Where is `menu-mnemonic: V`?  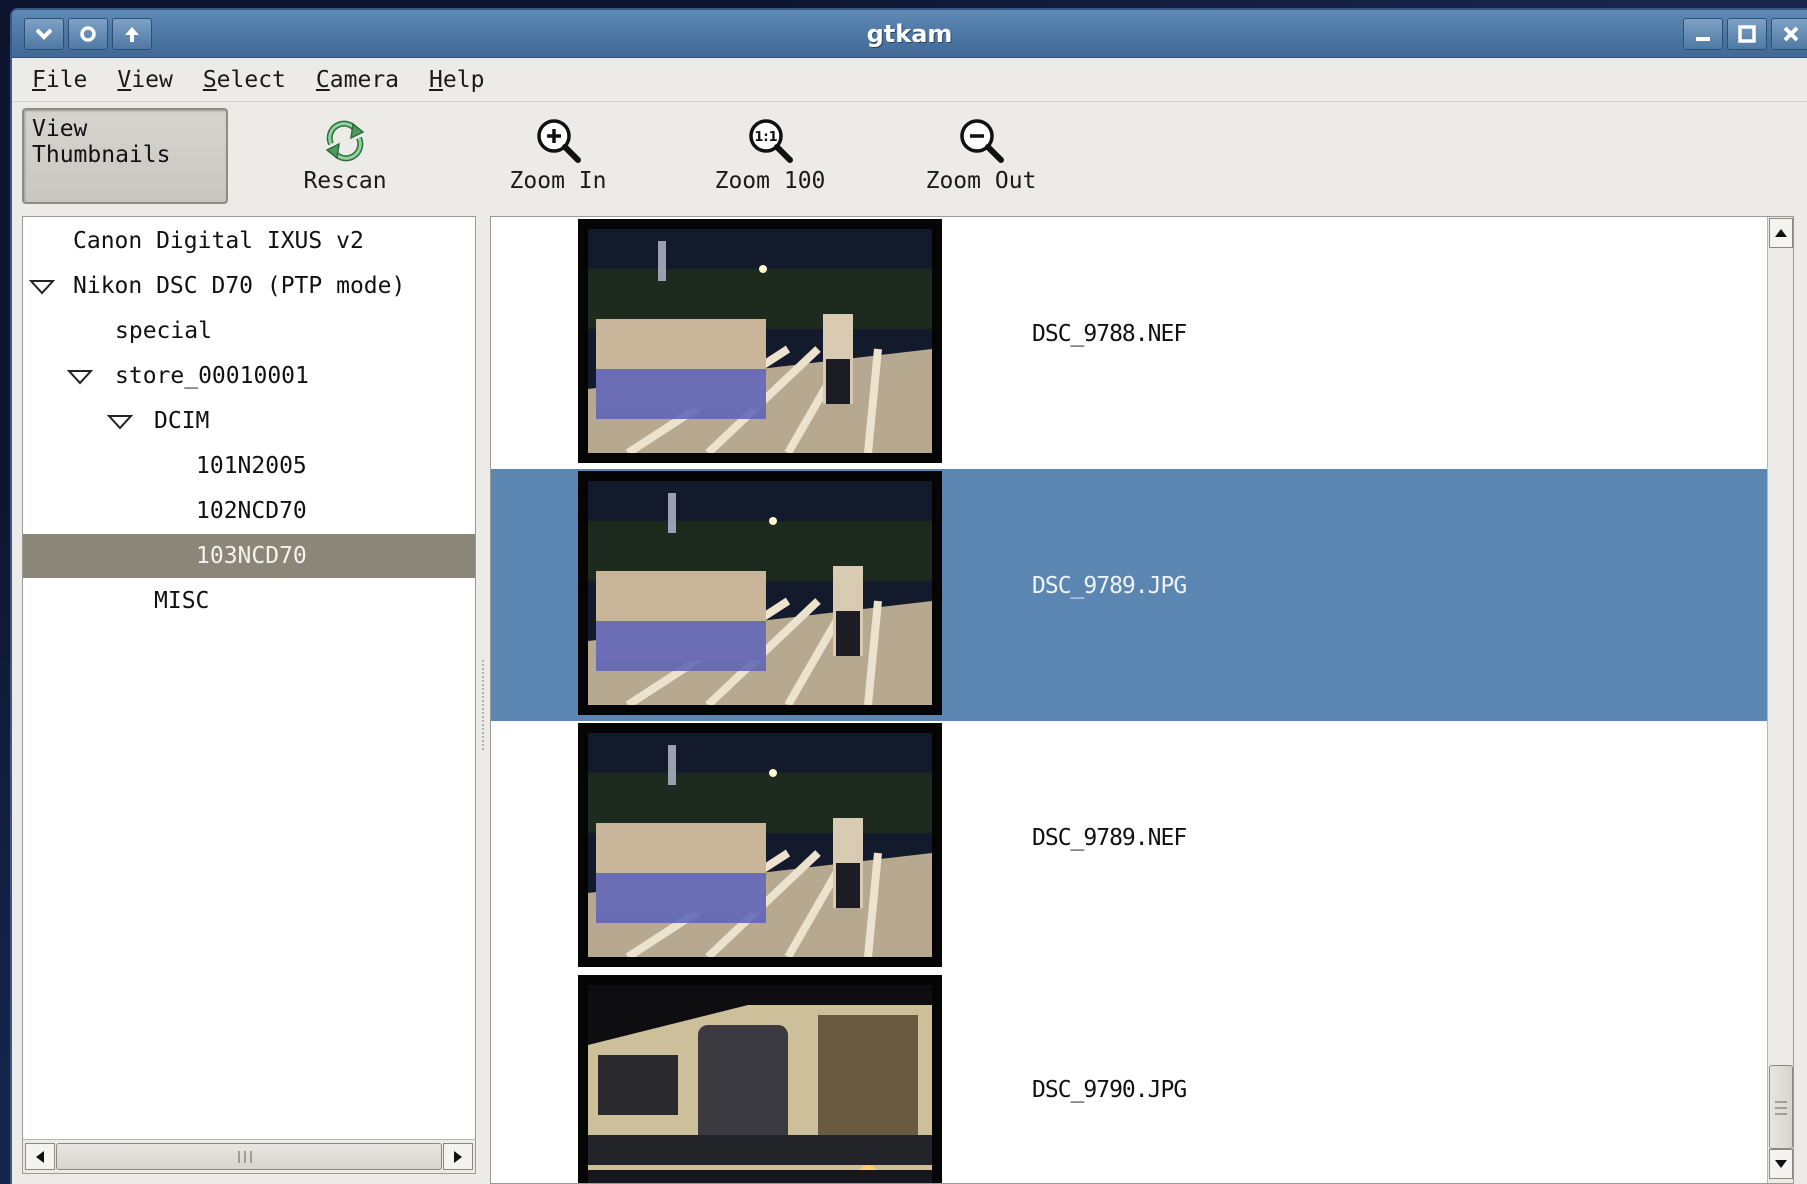
menu-mnemonic: V is located at coordinates (124, 79).